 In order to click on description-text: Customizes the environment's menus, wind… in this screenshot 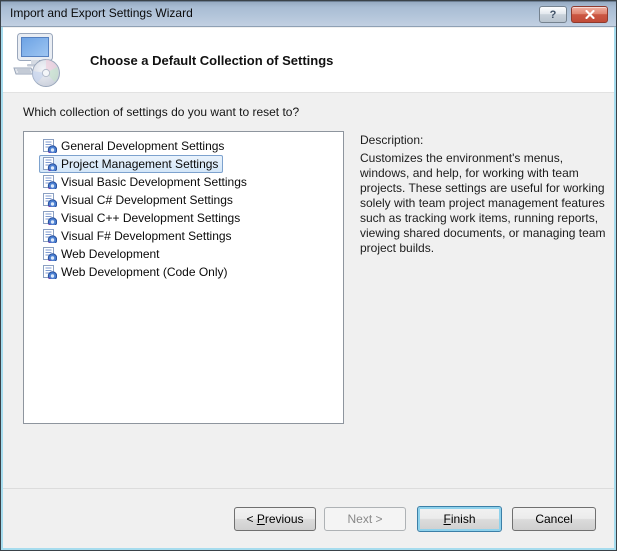, I will do `click(483, 203)`.